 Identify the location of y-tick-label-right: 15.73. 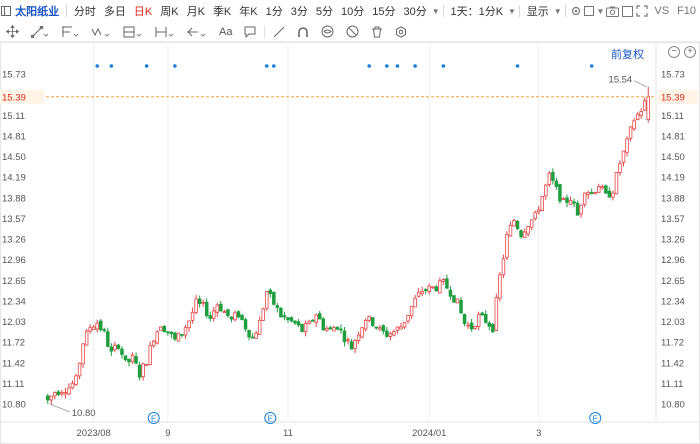
(673, 75).